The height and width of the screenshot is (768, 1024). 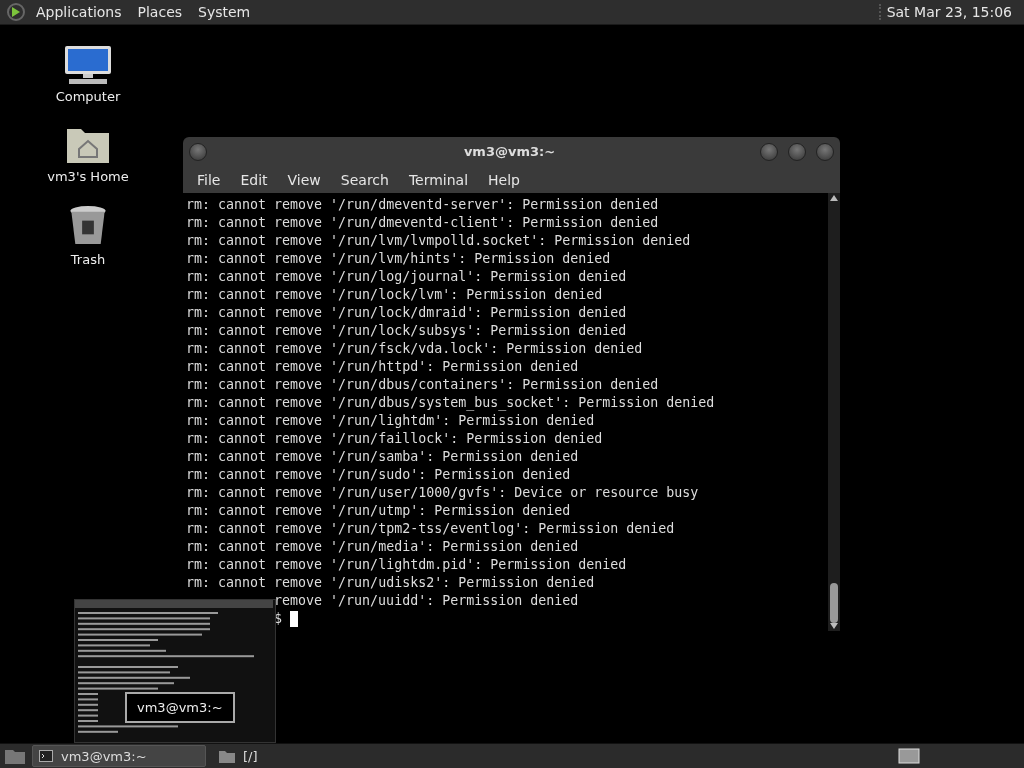 I want to click on terminal-line: rm: cannot remove '/run/lightdm.pid': Permission denied, so click(x=407, y=565).